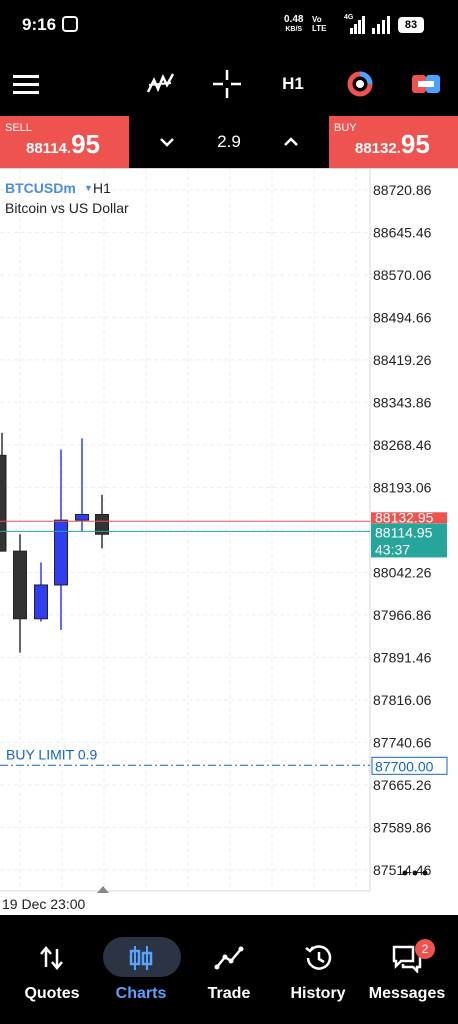  I want to click on volume-value: 2.9, so click(229, 142).